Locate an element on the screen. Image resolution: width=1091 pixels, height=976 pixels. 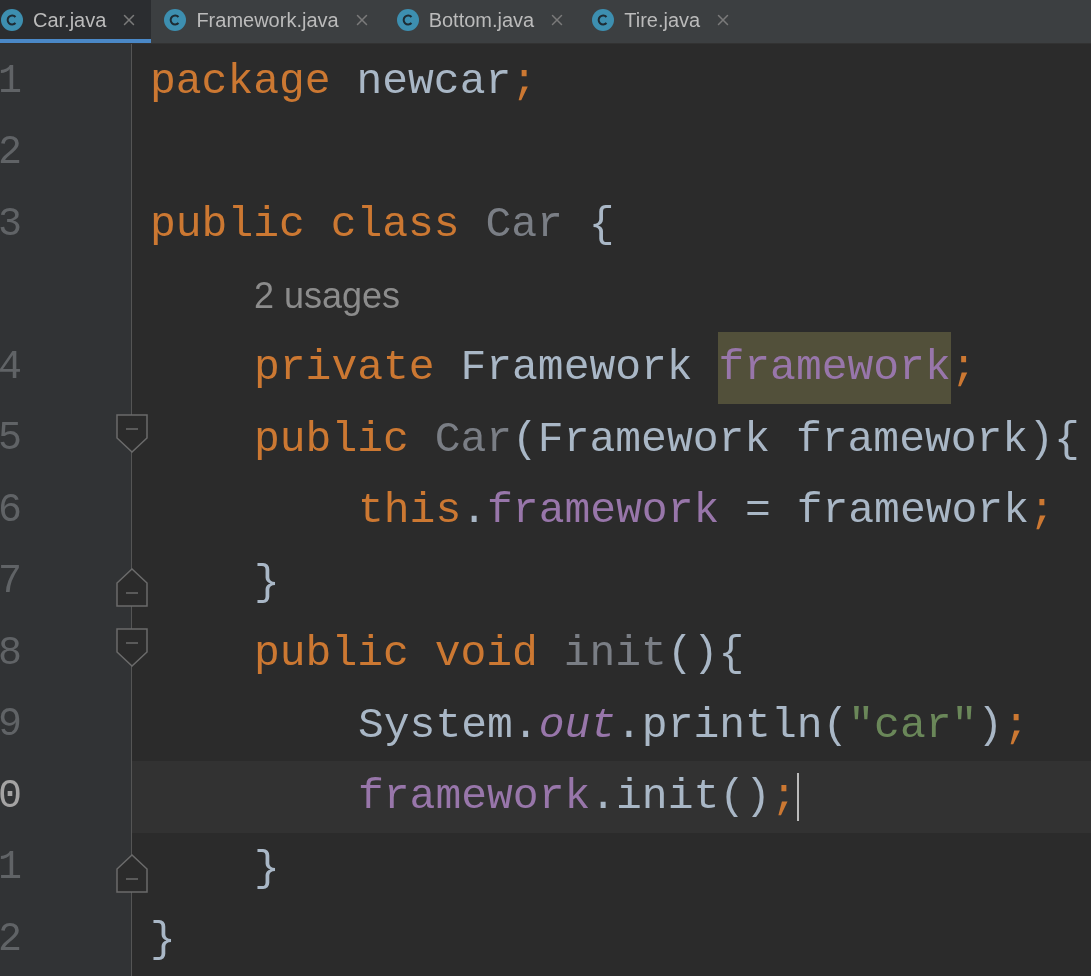
editor-tab: Bottom.java is located at coordinates (481, 21).